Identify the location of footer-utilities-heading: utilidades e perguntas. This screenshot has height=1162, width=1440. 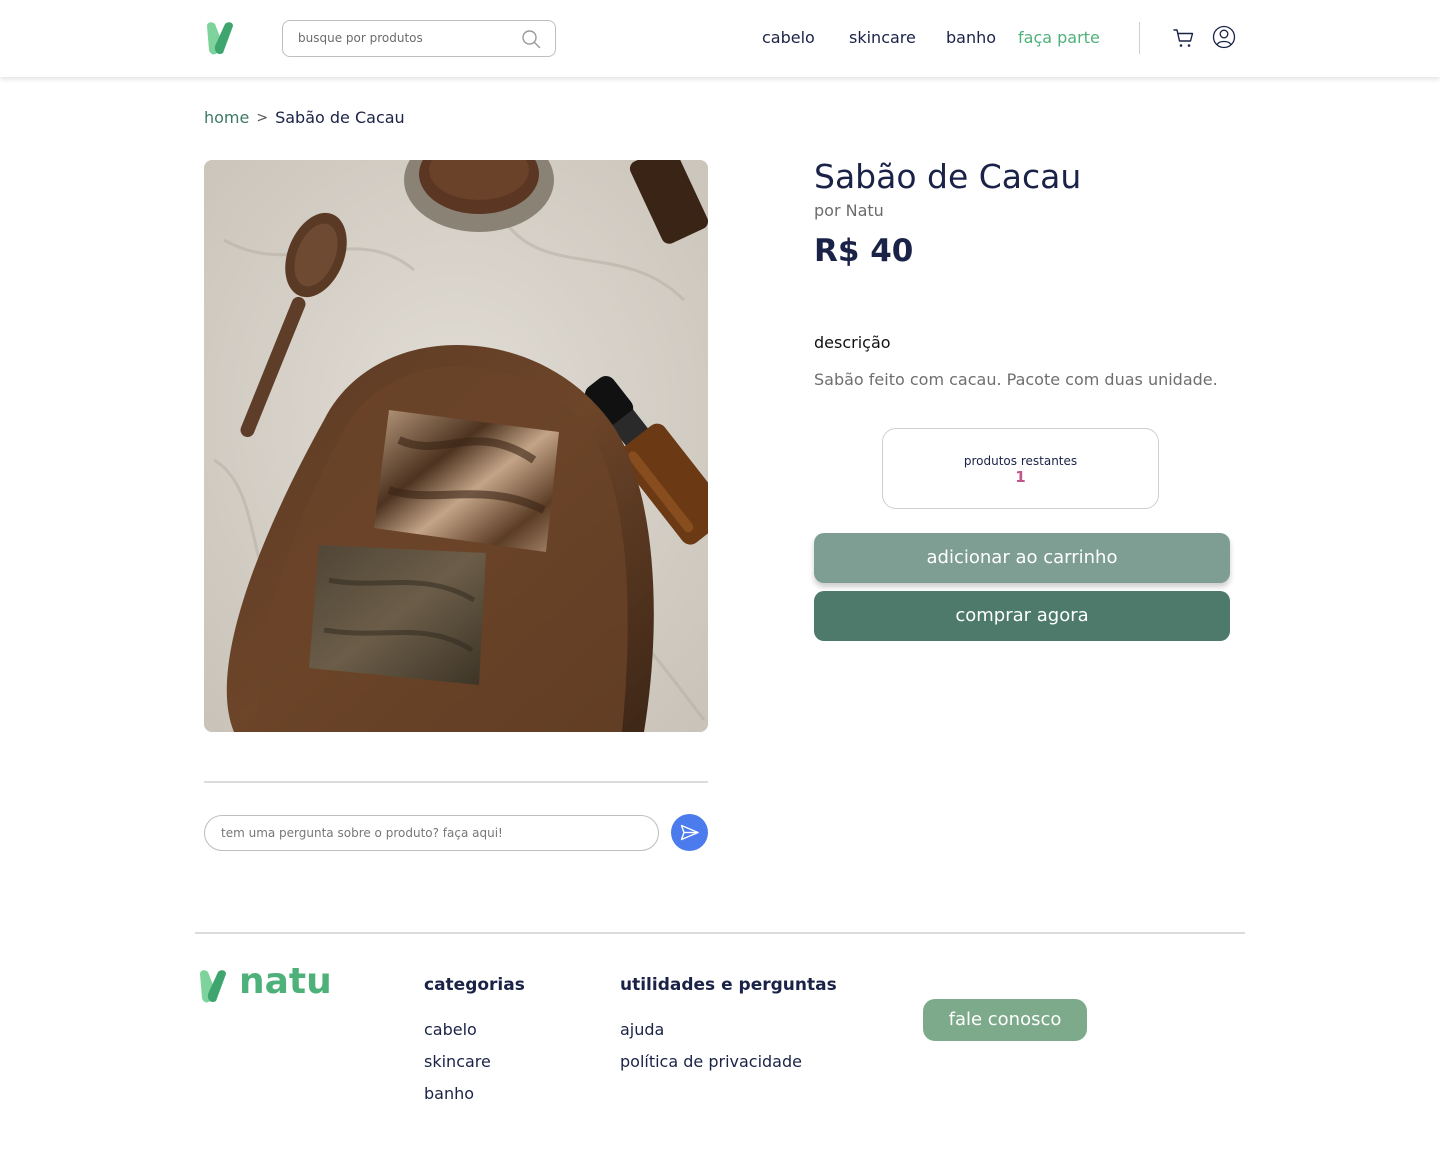
(728, 985).